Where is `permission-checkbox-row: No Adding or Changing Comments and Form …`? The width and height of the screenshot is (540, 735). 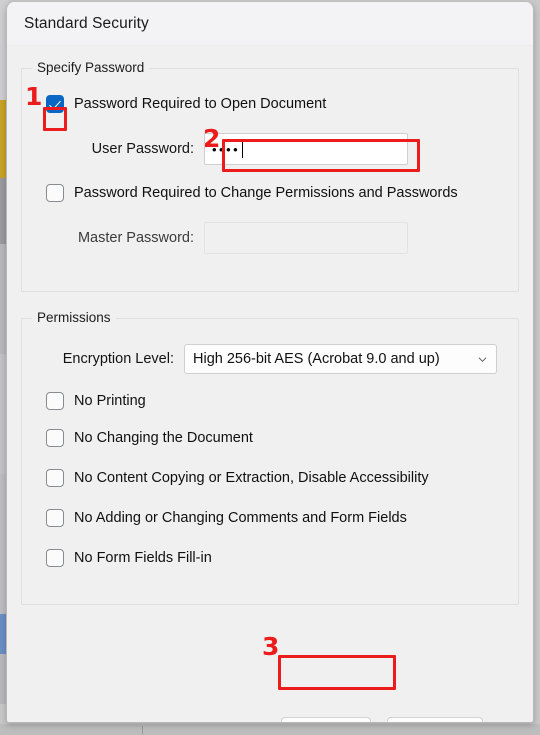
permission-checkbox-row: No Adding or Changing Comments and Form … is located at coordinates (226, 518).